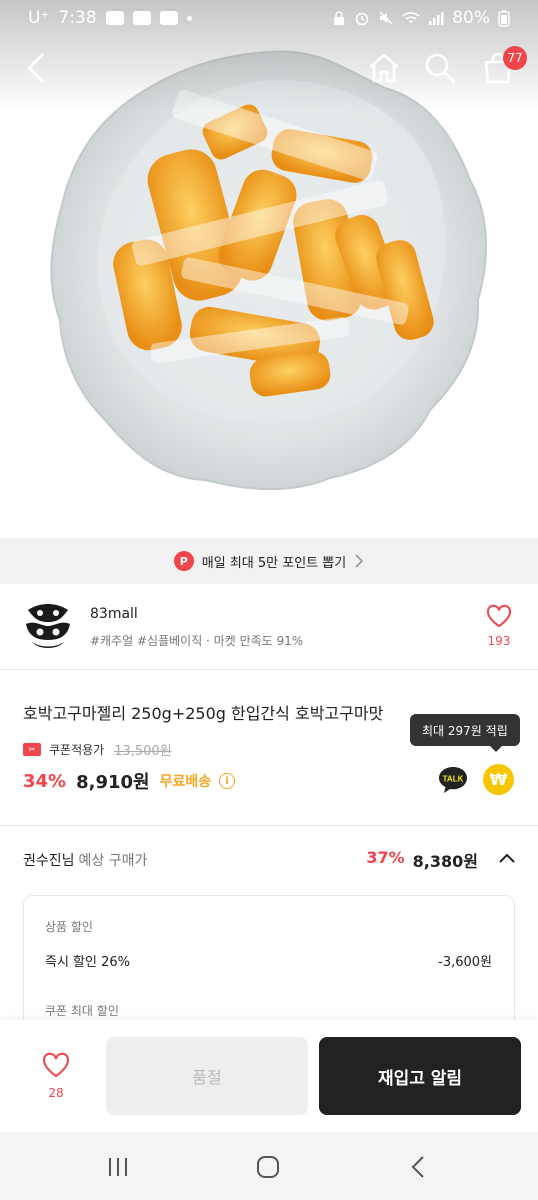 The image size is (538, 1200). Describe the element at coordinates (420, 1076) in the screenshot. I see `restock-alert-button: 재입고 알림` at that location.